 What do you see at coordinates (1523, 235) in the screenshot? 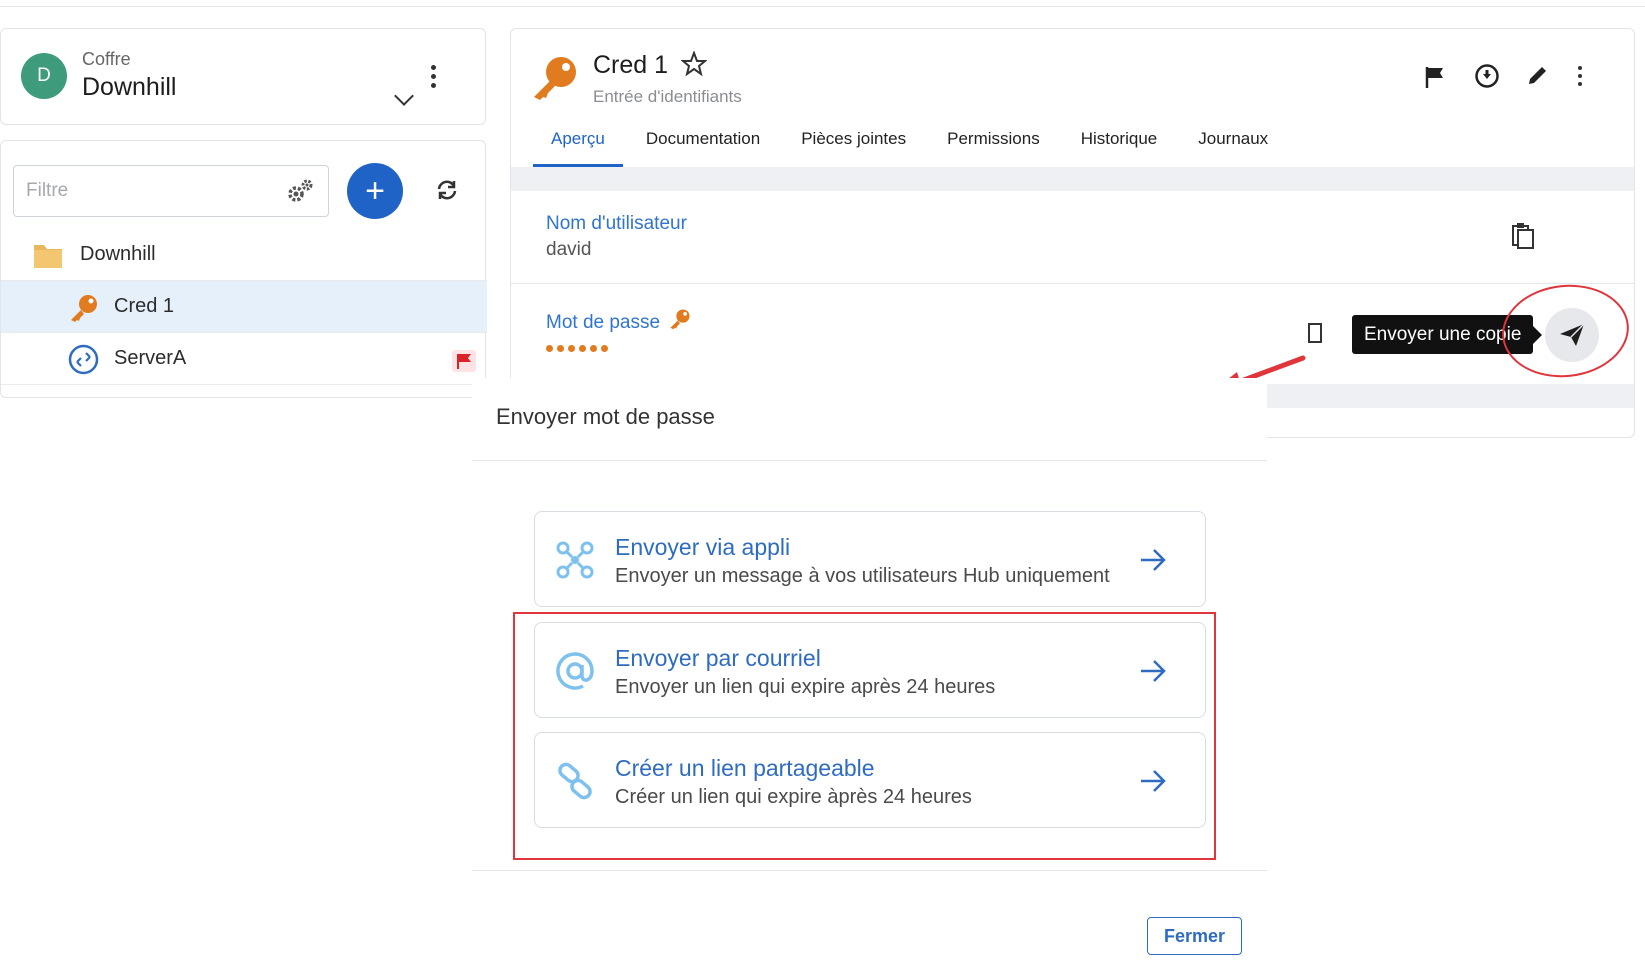
I see `copy-clipboard-icon` at bounding box center [1523, 235].